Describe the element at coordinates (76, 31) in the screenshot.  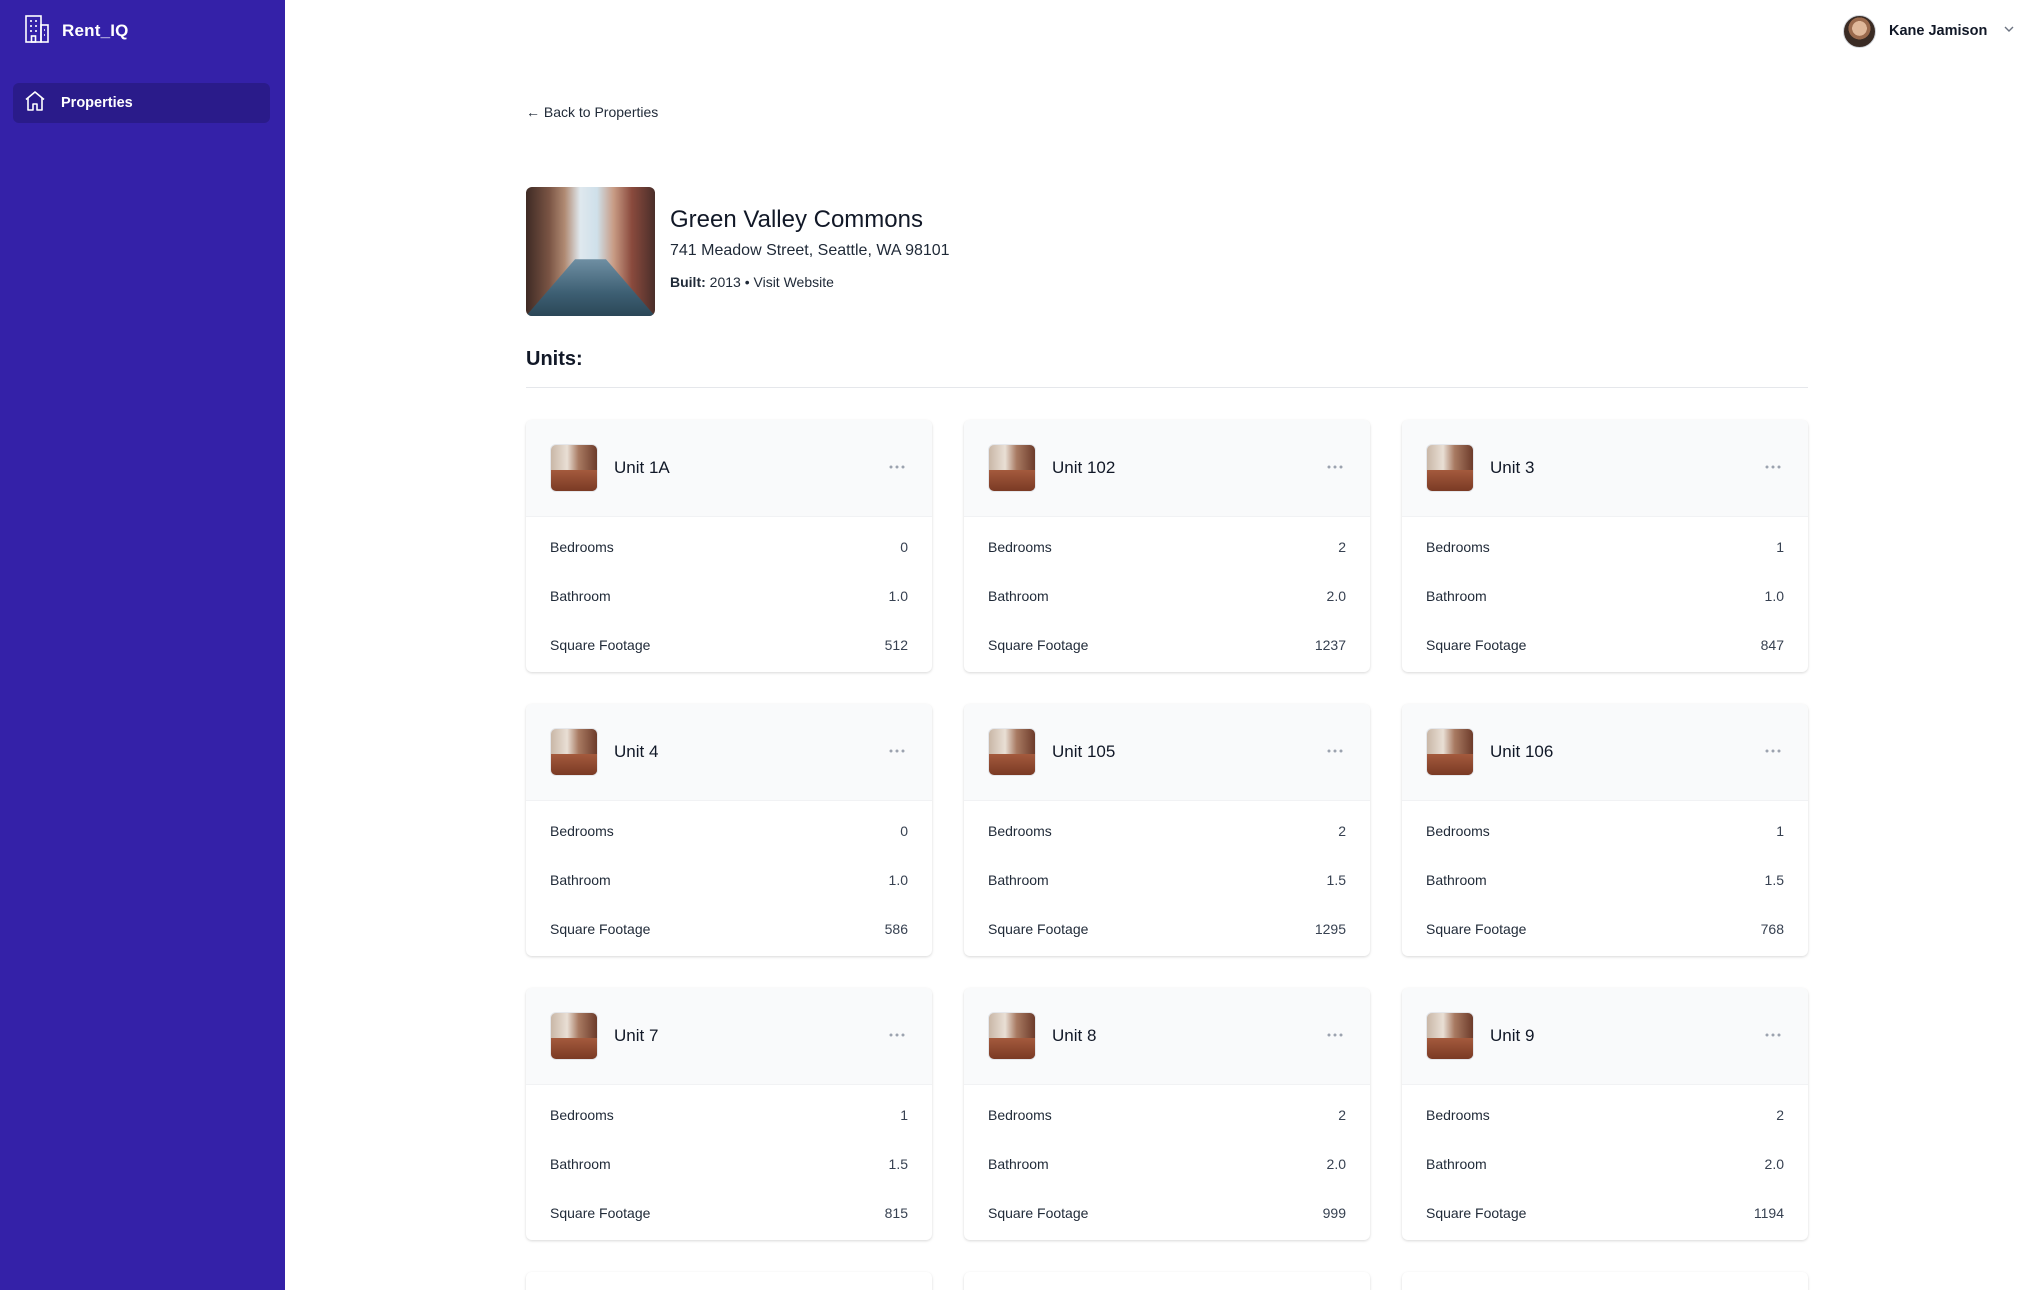
I see `brand: Rent_IQ` at that location.